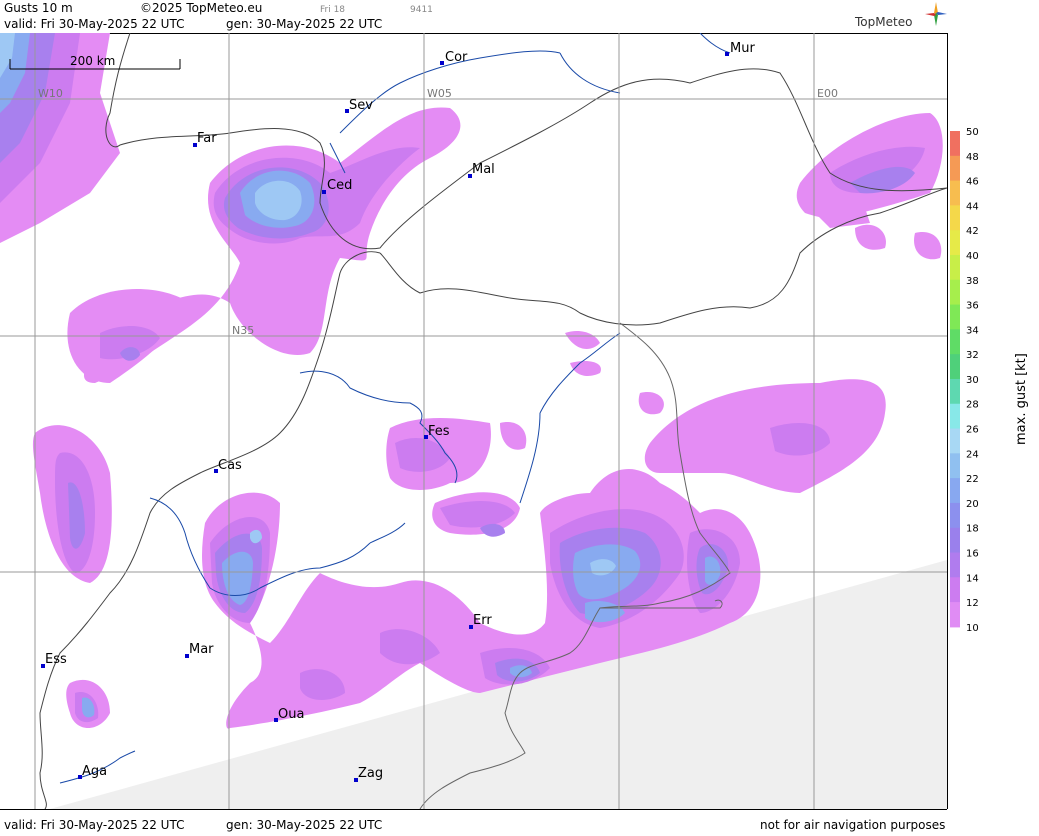 This screenshot has height=836, width=1039. I want to click on legend-tick-label: 10, so click(972, 628).